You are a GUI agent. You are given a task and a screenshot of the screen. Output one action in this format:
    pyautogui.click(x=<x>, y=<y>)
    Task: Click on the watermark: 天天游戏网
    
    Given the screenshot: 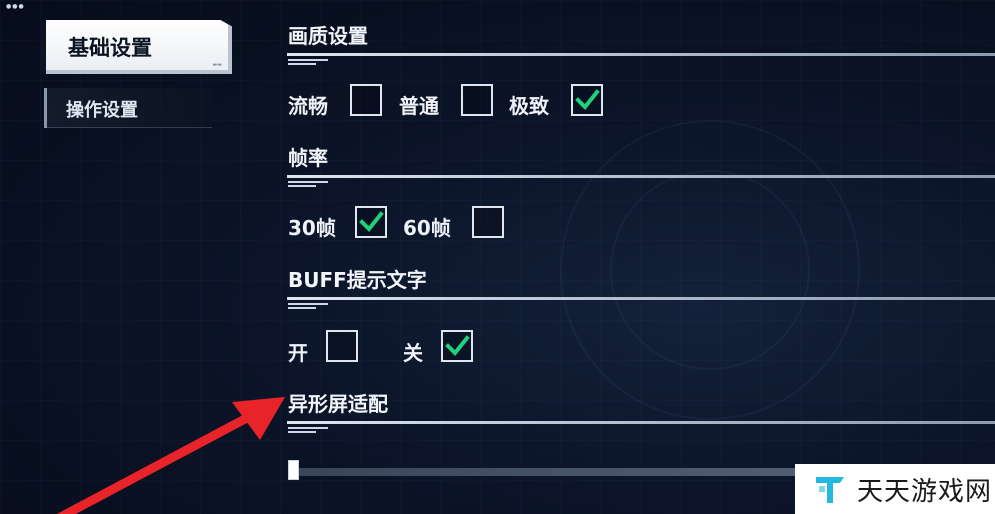 What is the action you would take?
    pyautogui.click(x=895, y=489)
    